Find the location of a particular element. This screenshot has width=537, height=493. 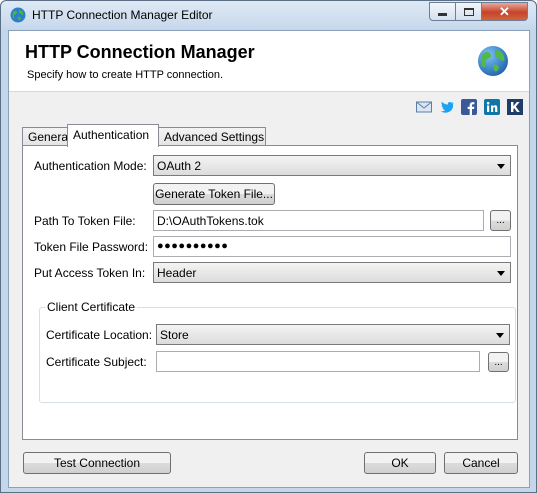

certificate-subject-label: Certificate Subject: is located at coordinates (96, 362).